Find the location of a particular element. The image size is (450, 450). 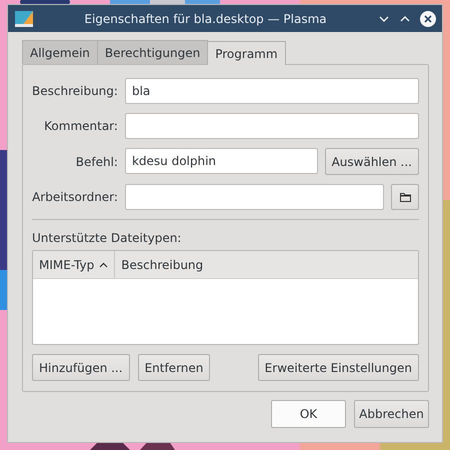

table-button: Entfernen is located at coordinates (174, 367).